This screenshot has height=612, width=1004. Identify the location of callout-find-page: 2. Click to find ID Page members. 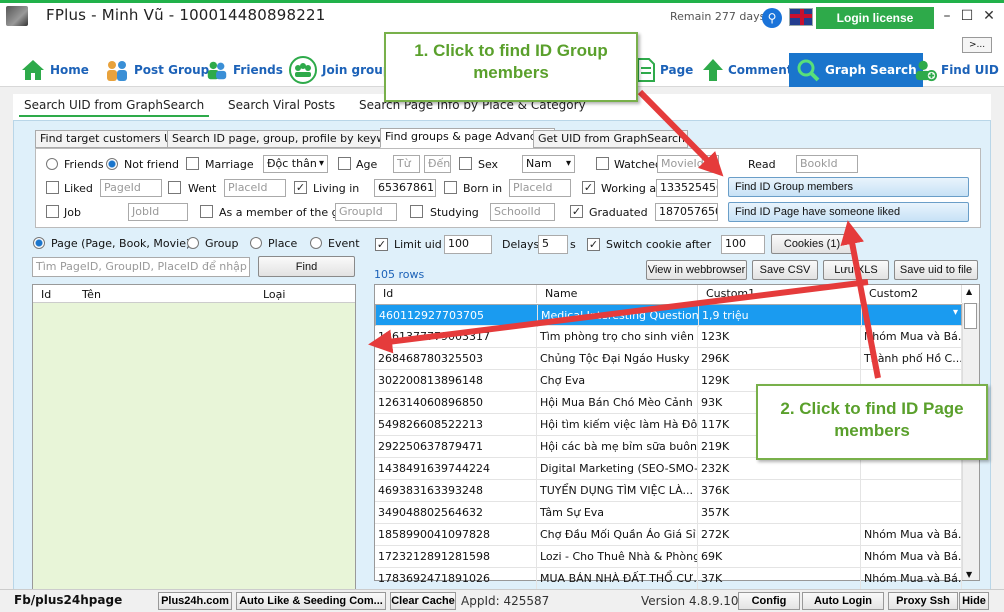
(872, 422).